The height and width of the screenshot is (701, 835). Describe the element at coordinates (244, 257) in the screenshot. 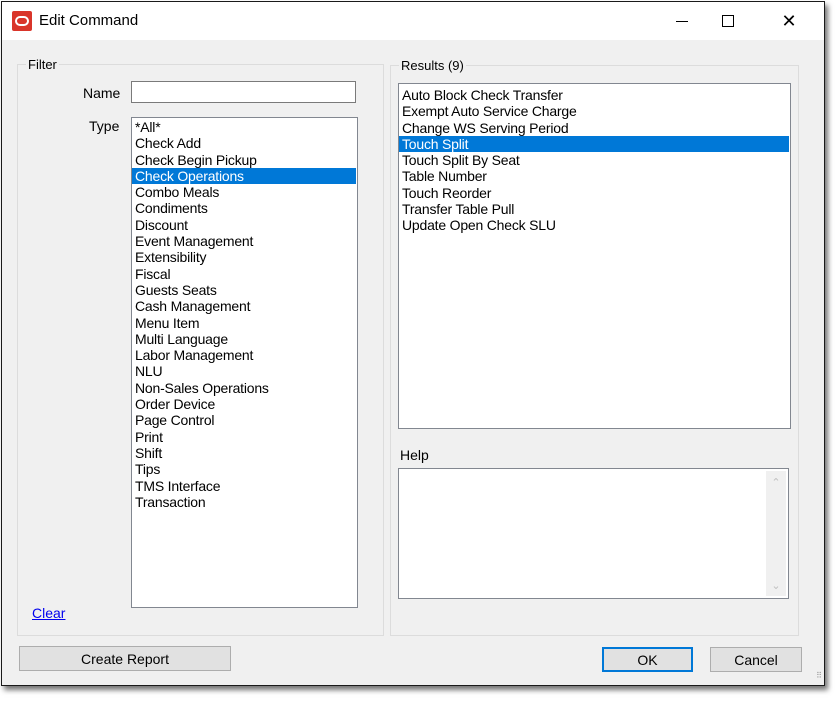

I see `type-list-item: Extensibility` at that location.